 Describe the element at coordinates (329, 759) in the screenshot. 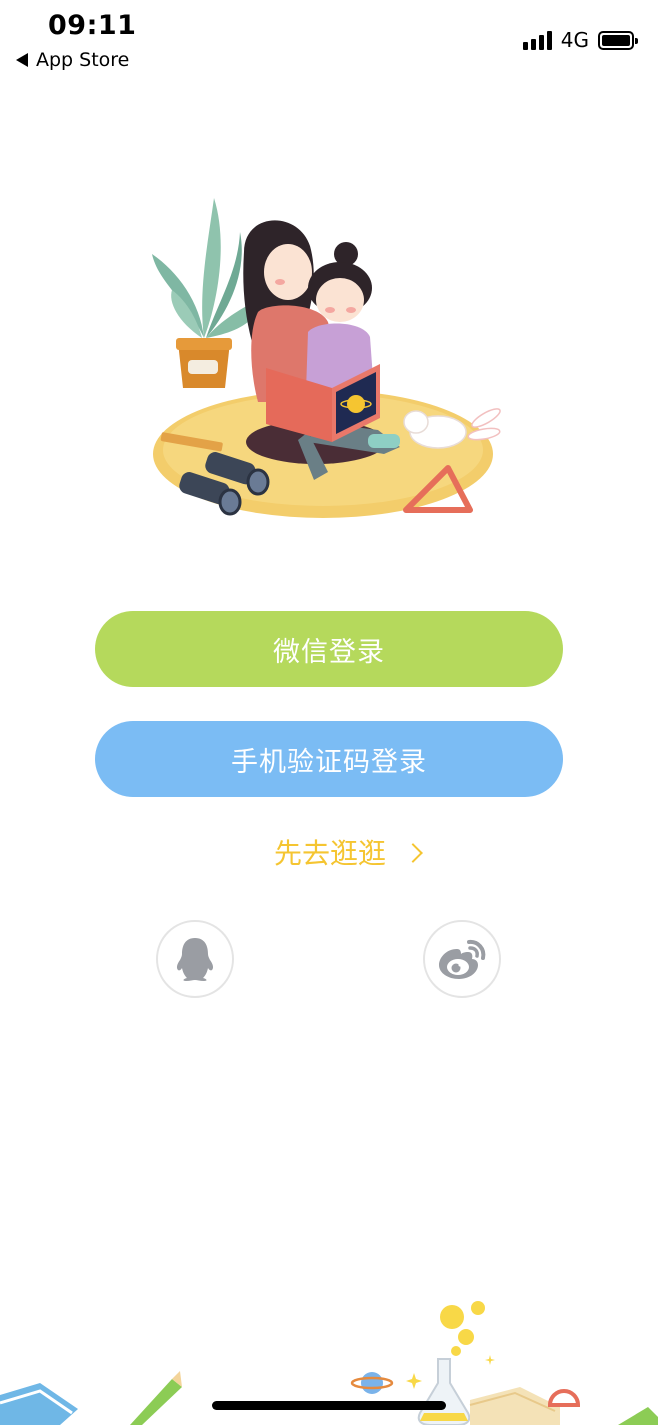

I see `phone-code-login-button: 手机验证码登录` at that location.